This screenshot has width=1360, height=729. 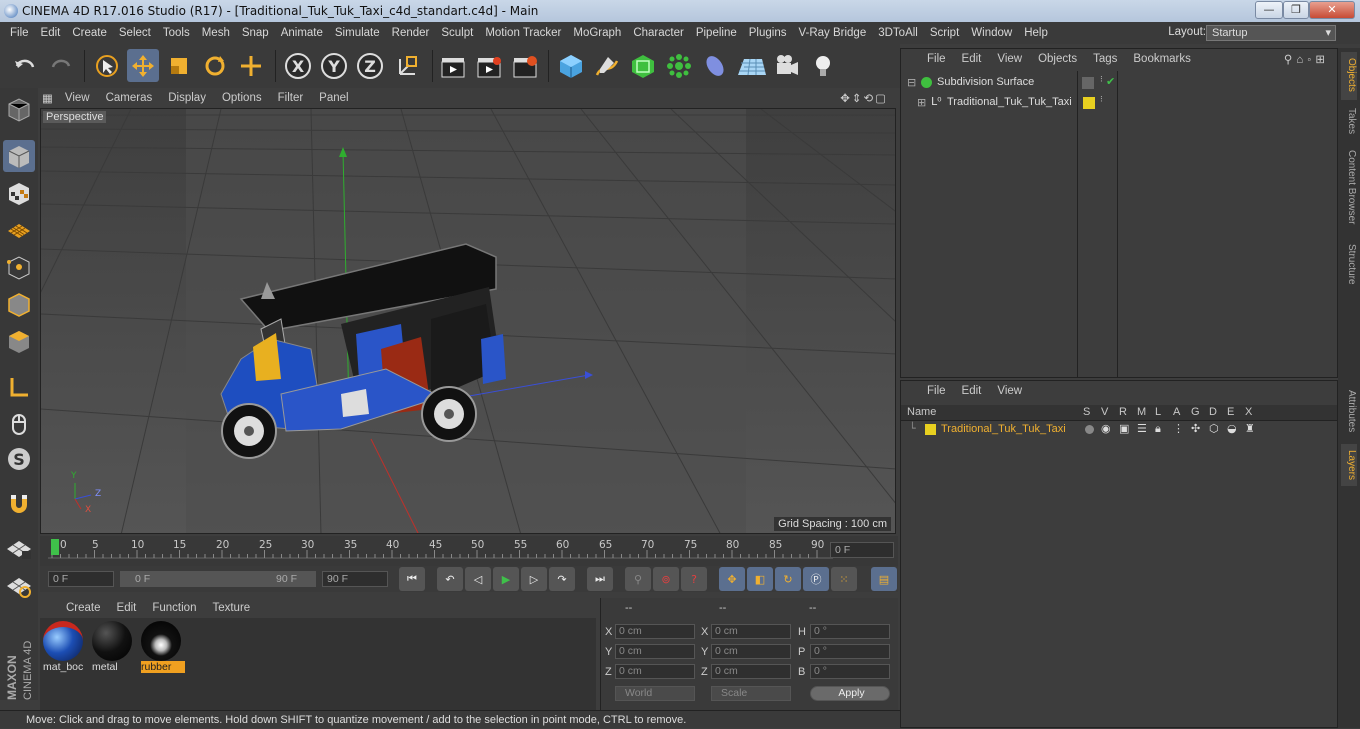 What do you see at coordinates (751, 651) in the screenshot?
I see `size-y-field: 0 cm` at bounding box center [751, 651].